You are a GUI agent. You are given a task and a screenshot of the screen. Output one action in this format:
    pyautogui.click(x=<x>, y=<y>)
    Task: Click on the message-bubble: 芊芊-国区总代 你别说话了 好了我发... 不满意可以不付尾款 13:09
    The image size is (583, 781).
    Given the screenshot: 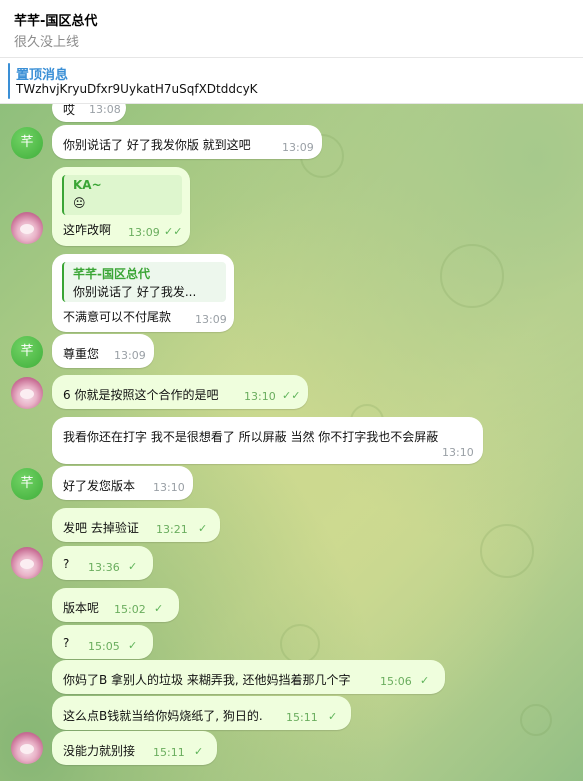 What is the action you would take?
    pyautogui.click(x=143, y=293)
    